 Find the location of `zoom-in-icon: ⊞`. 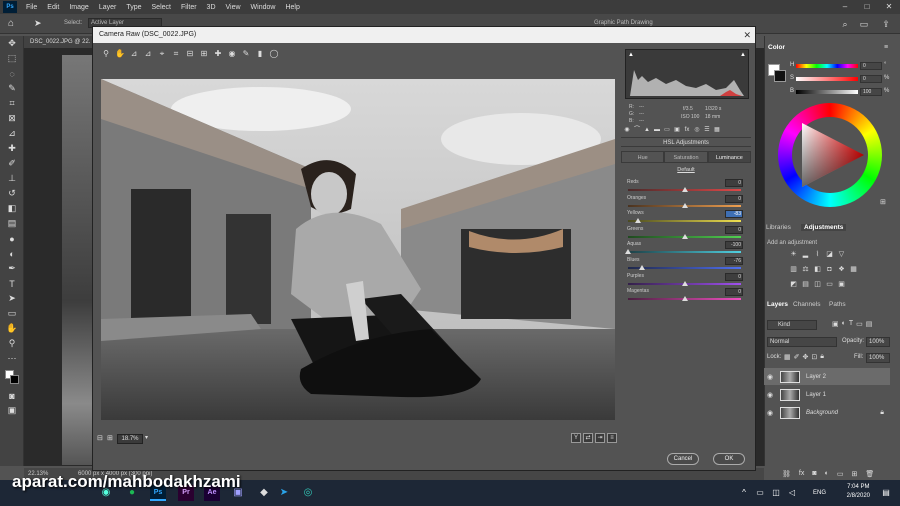

zoom-in-icon: ⊞ is located at coordinates (110, 438).